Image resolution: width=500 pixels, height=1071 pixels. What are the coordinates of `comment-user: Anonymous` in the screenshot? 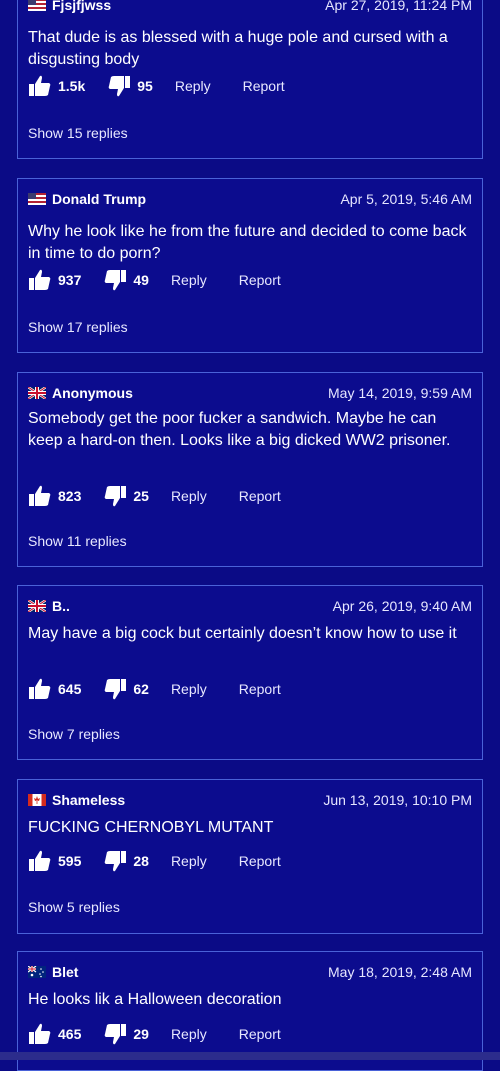 It's located at (80, 393).